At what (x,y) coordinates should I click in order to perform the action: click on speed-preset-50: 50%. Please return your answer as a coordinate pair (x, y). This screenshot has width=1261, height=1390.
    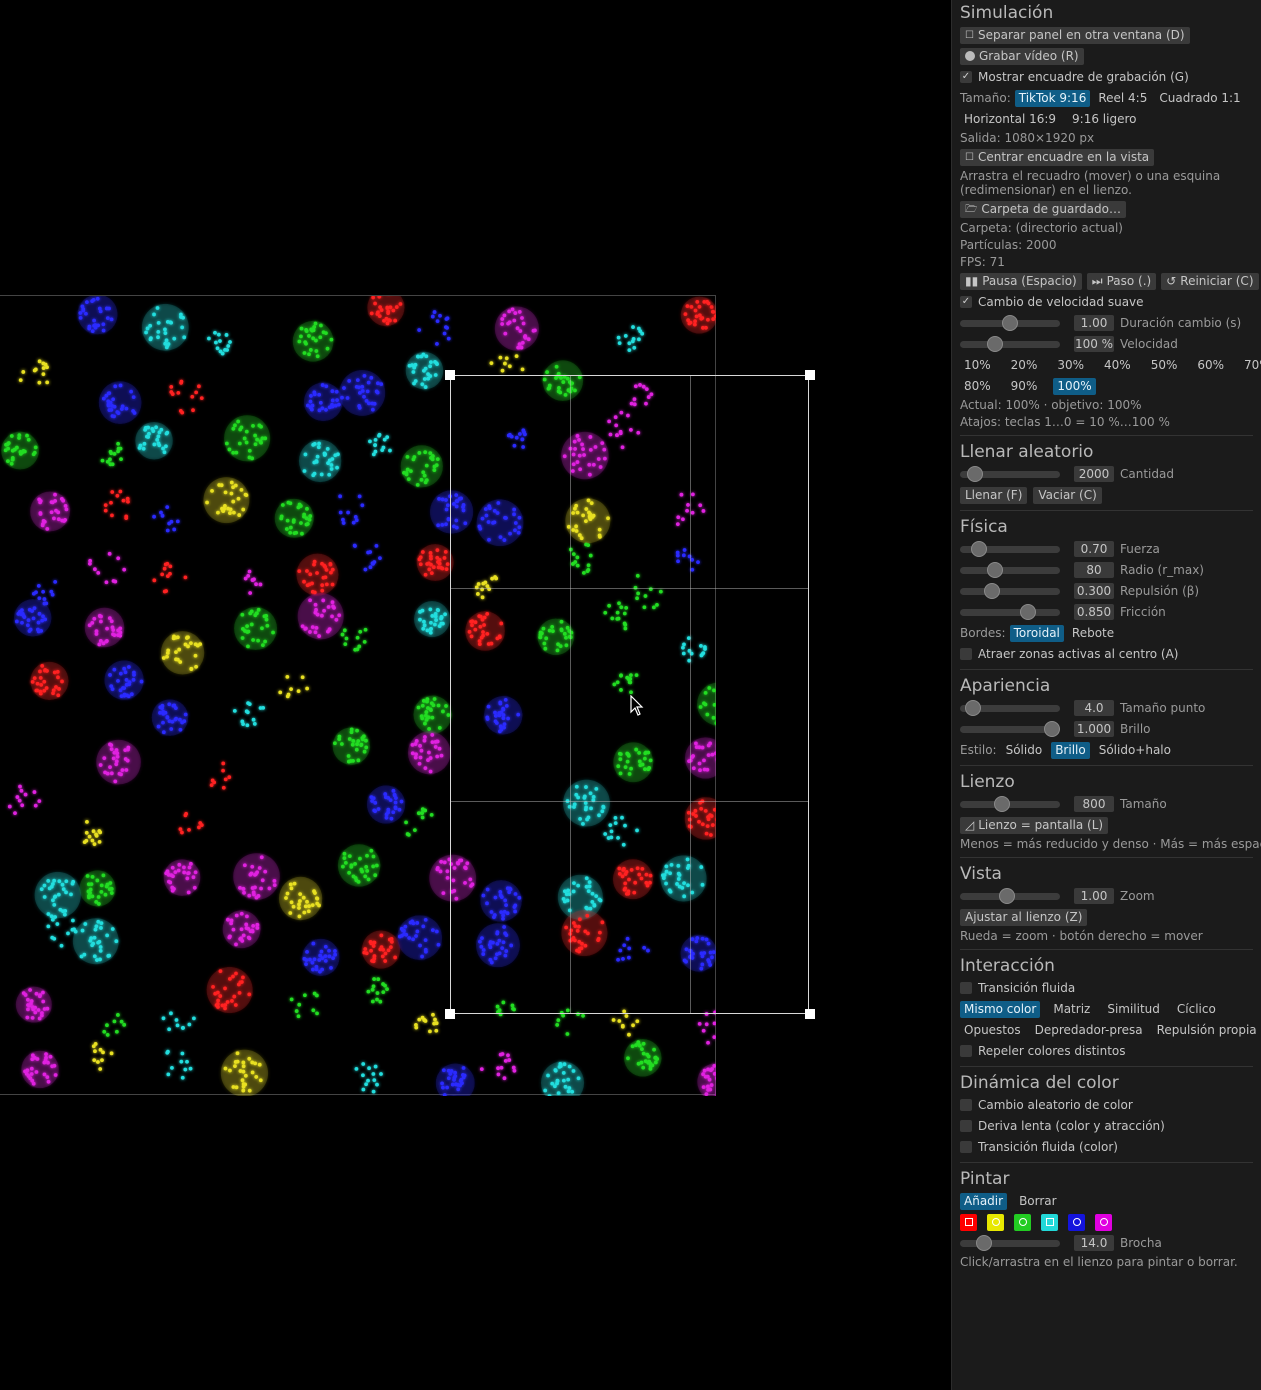
    Looking at the image, I should click on (1164, 365).